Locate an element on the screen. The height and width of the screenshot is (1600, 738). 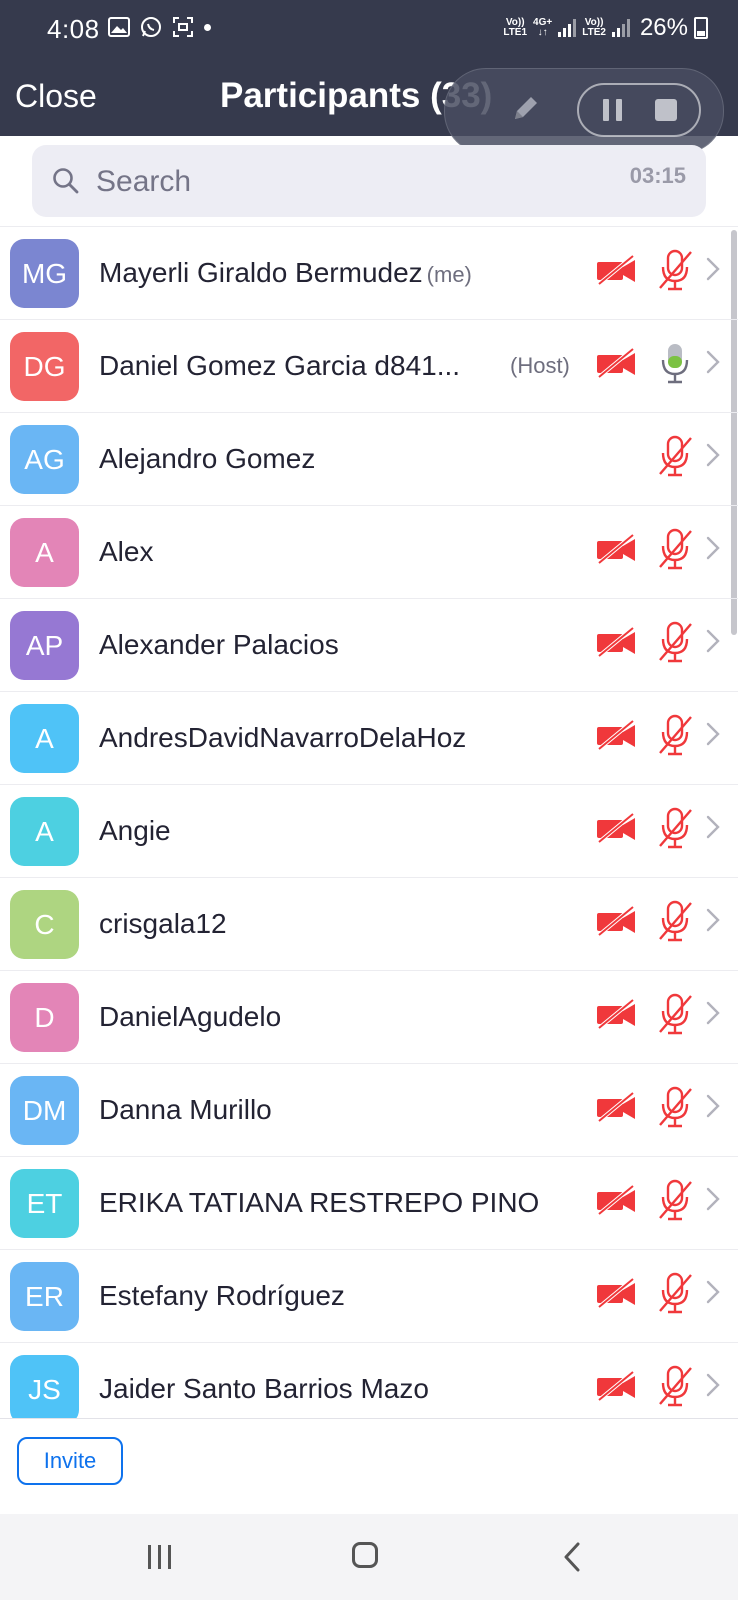
pause-recording-button is located at coordinates (613, 110).